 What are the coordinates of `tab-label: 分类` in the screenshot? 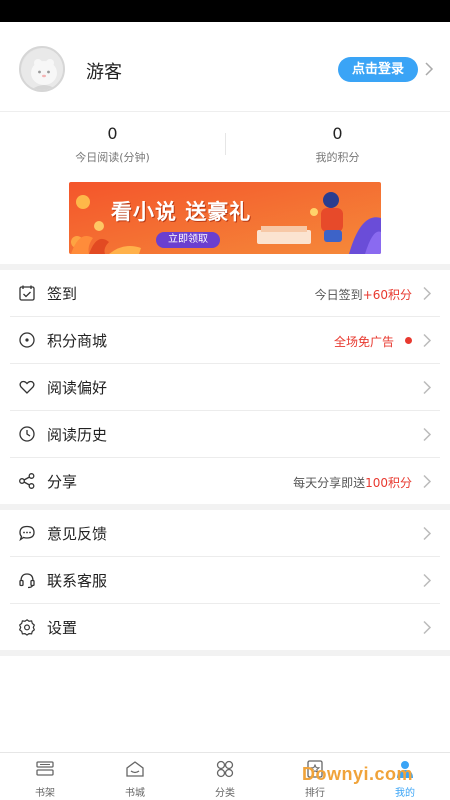 It's located at (225, 793).